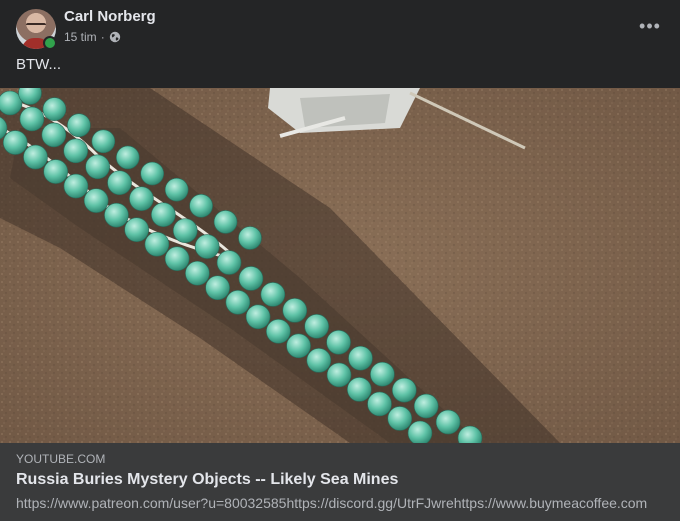  I want to click on post-header: Carl Norberg 15 tim · •••, so click(340, 26).